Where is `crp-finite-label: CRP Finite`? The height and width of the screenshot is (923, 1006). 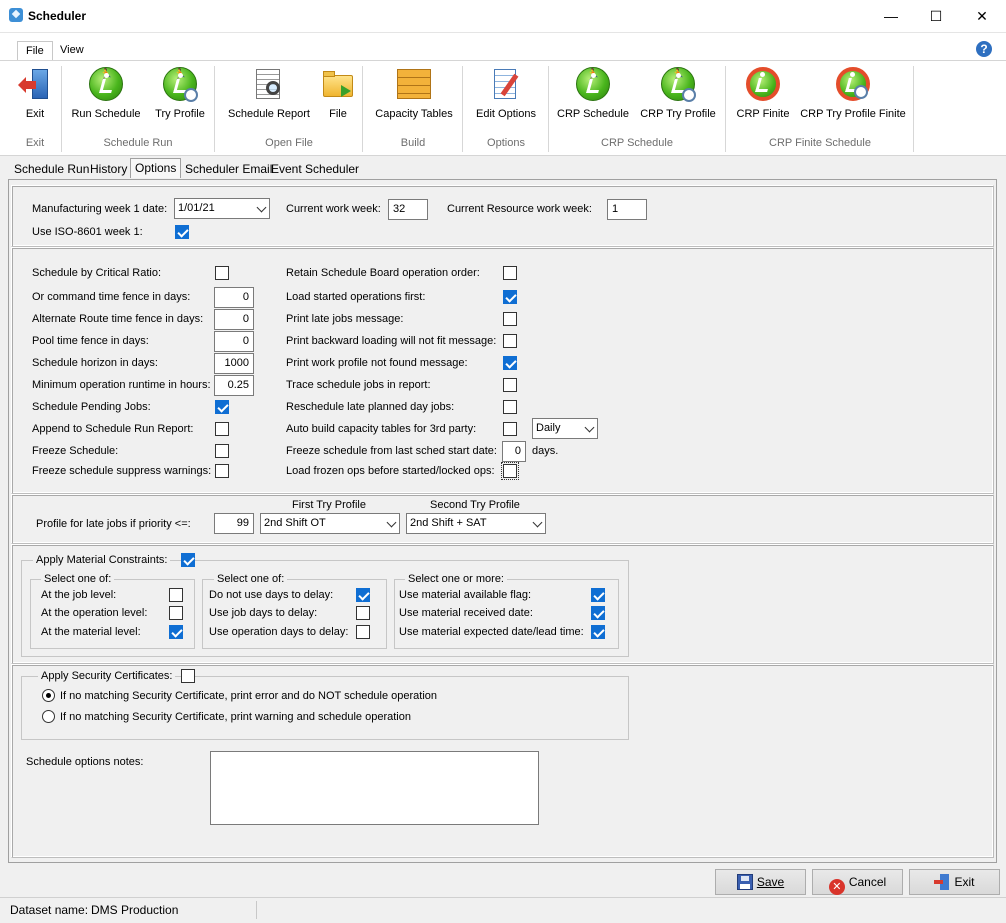
crp-finite-label: CRP Finite is located at coordinates (763, 114).